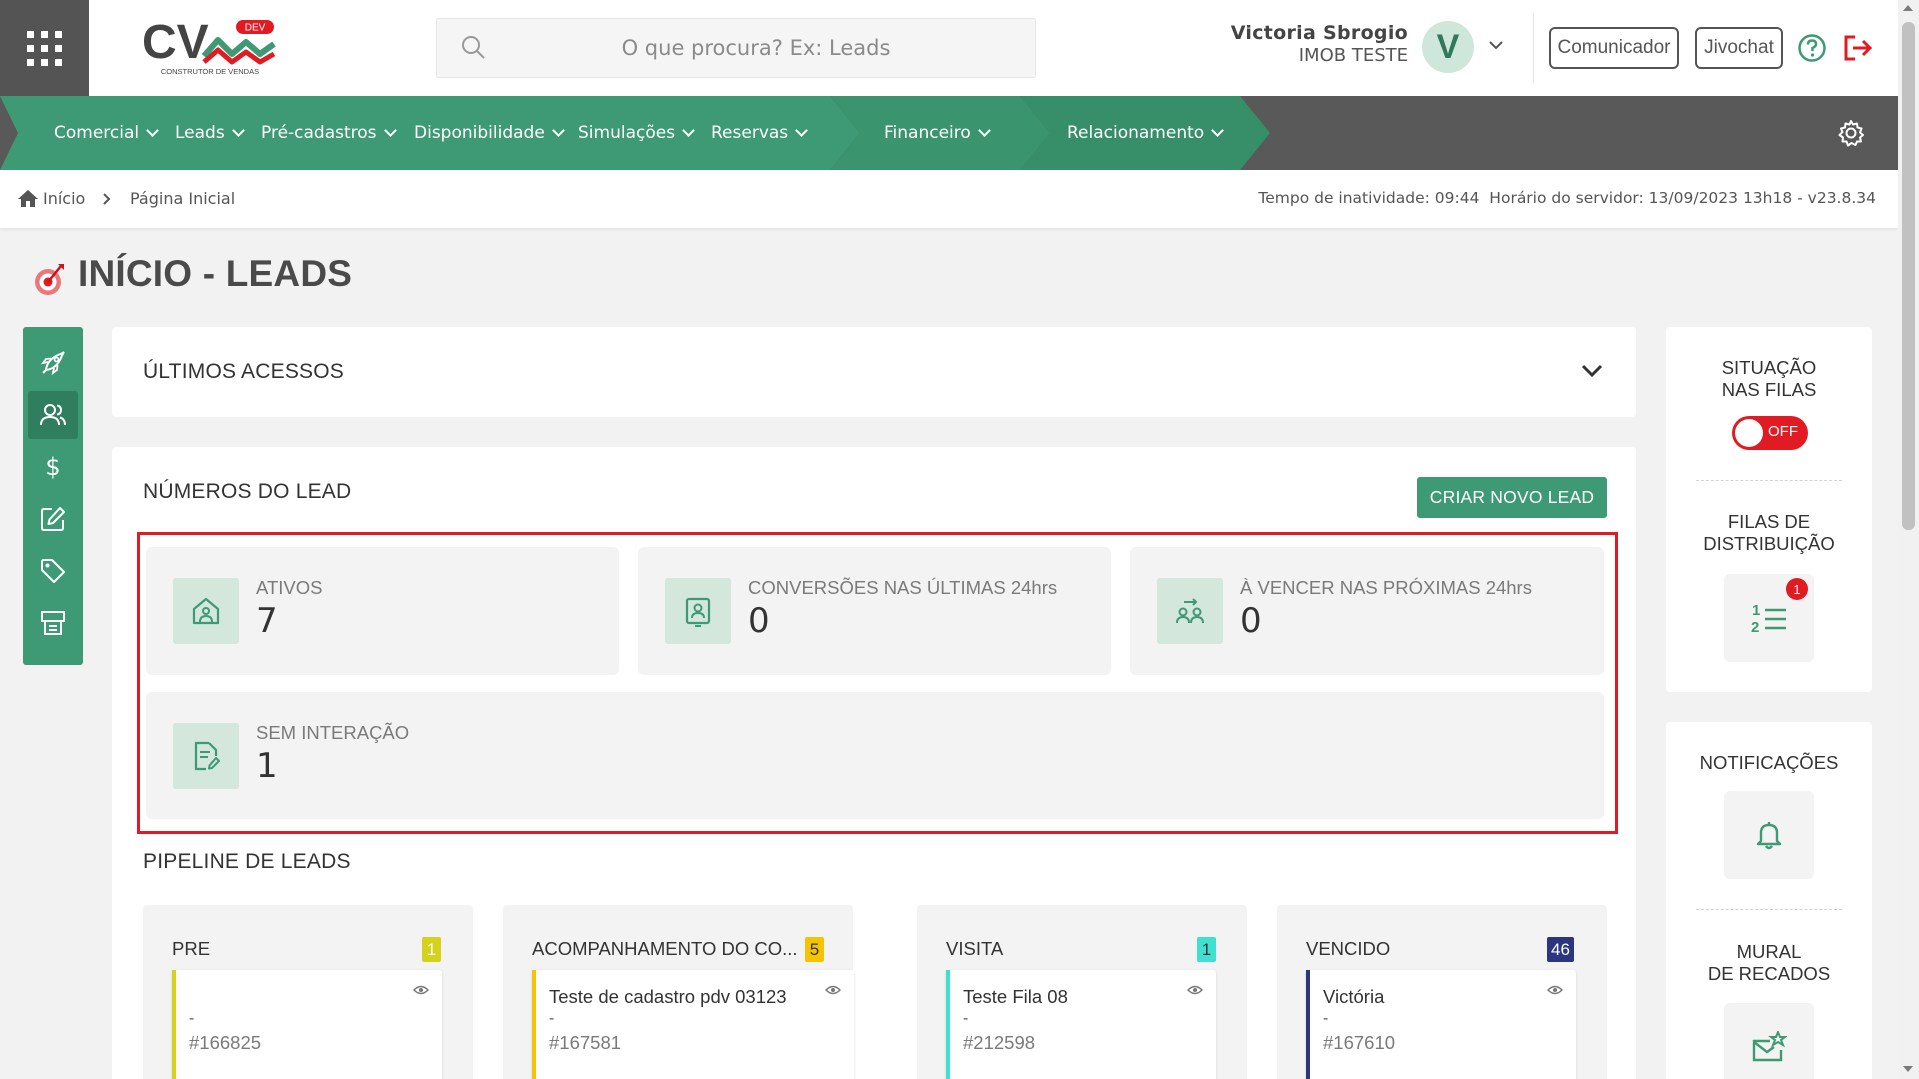 The width and height of the screenshot is (1919, 1079). What do you see at coordinates (1769, 1041) in the screenshot?
I see `mural-button` at bounding box center [1769, 1041].